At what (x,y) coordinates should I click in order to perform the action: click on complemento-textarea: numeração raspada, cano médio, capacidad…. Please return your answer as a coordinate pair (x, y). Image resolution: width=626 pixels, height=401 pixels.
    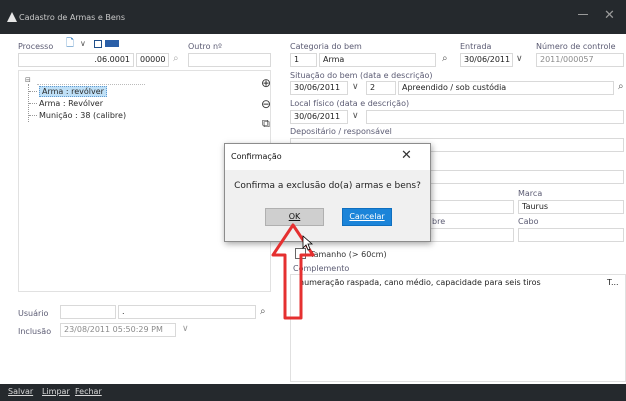
    Looking at the image, I should click on (458, 328).